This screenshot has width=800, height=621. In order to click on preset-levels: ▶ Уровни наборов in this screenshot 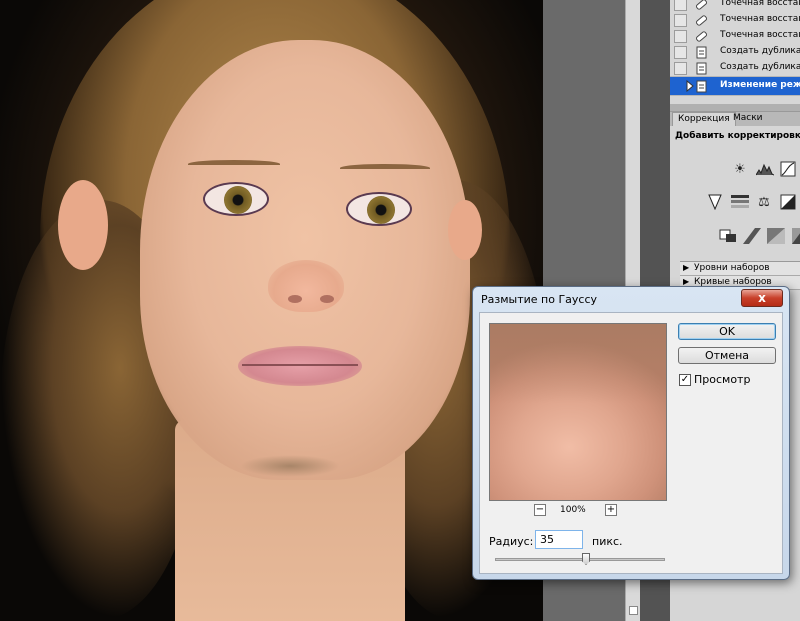, I will do `click(740, 269)`.